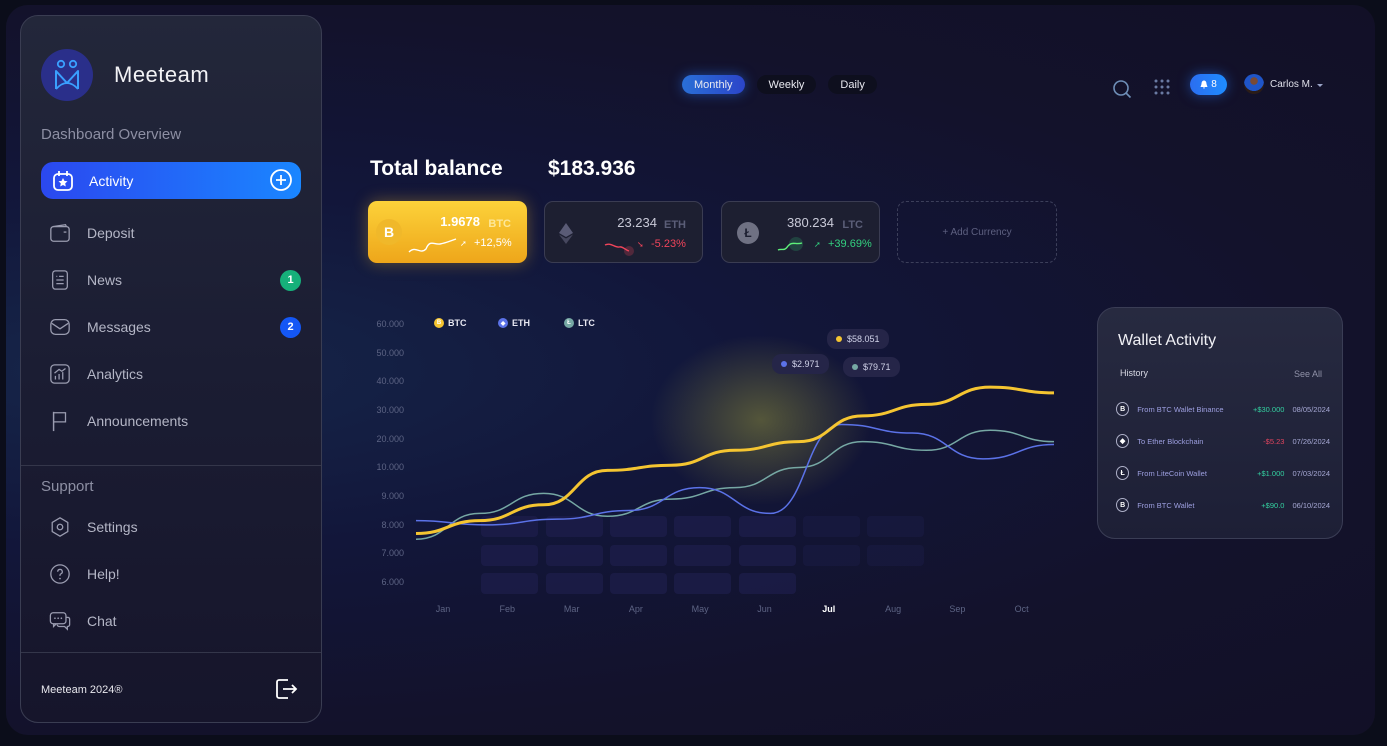 The width and height of the screenshot is (1387, 746). Describe the element at coordinates (786, 84) in the screenshot. I see `tab-weekly: Weekly` at that location.